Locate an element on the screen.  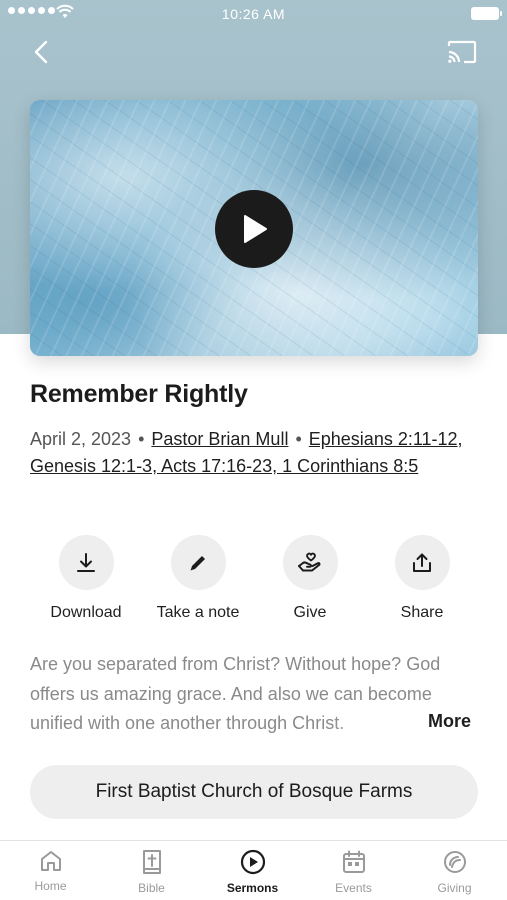
download-label: Download is located at coordinates (86, 612).